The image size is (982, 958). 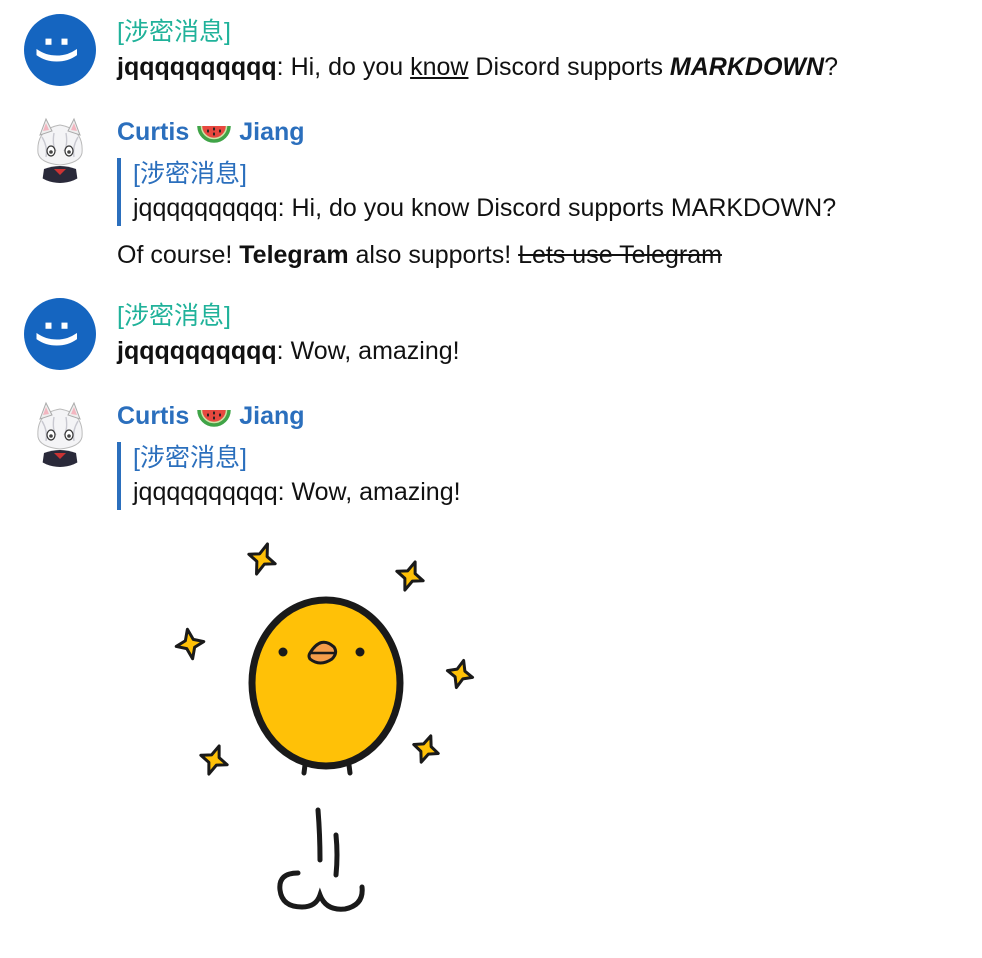 I want to click on quote-text: jqqqqqqqqqq: Wow, amazing!, so click(x=297, y=492).